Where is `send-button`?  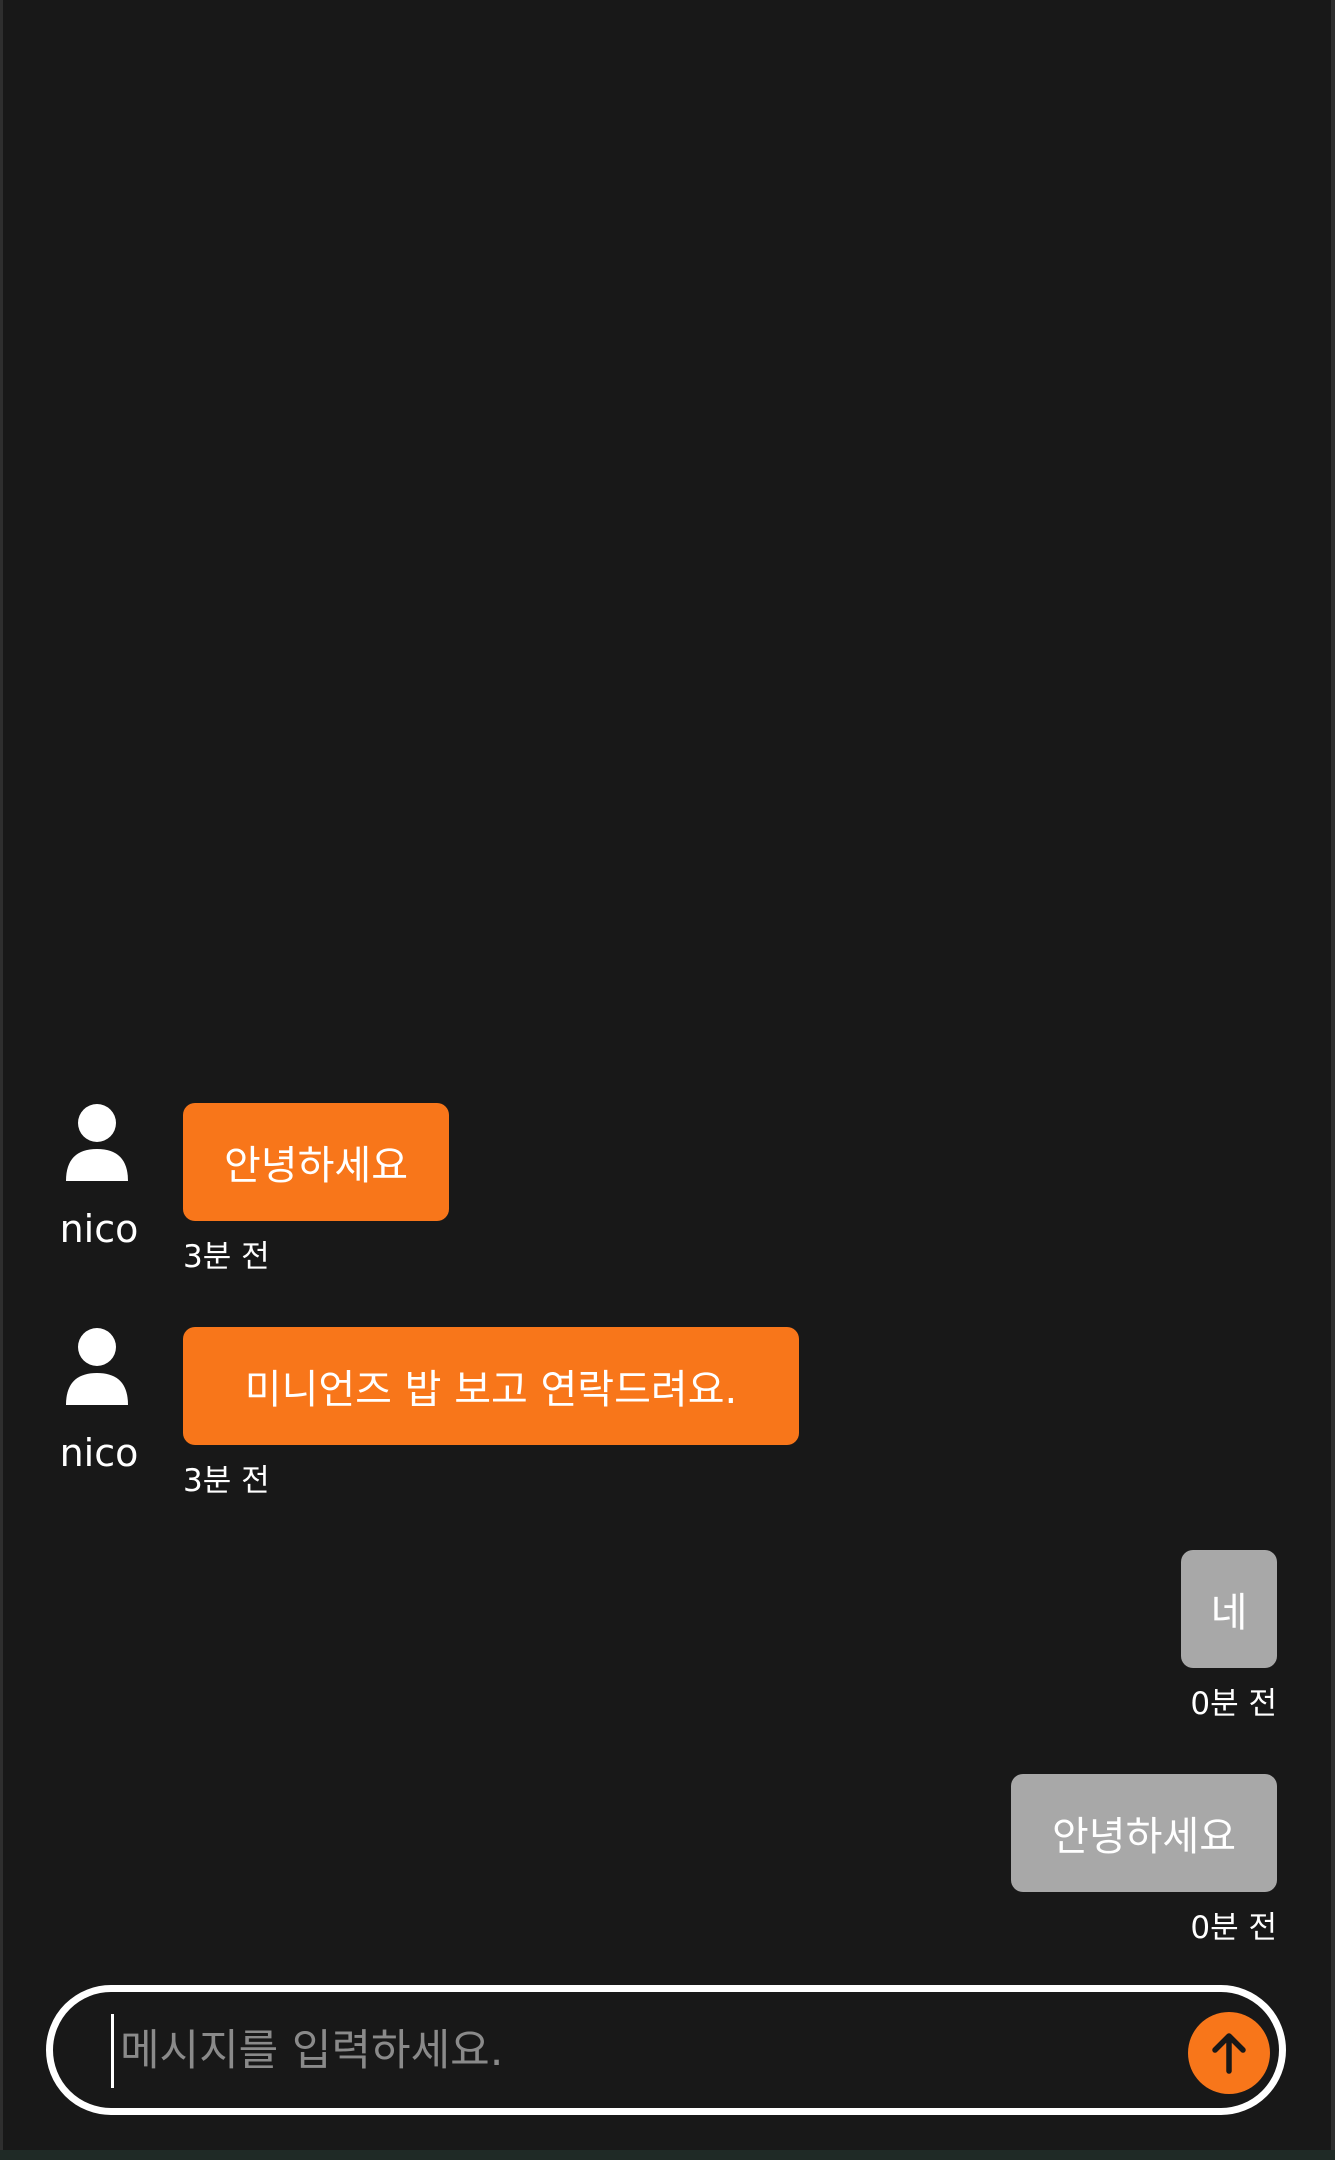 send-button is located at coordinates (1229, 2053).